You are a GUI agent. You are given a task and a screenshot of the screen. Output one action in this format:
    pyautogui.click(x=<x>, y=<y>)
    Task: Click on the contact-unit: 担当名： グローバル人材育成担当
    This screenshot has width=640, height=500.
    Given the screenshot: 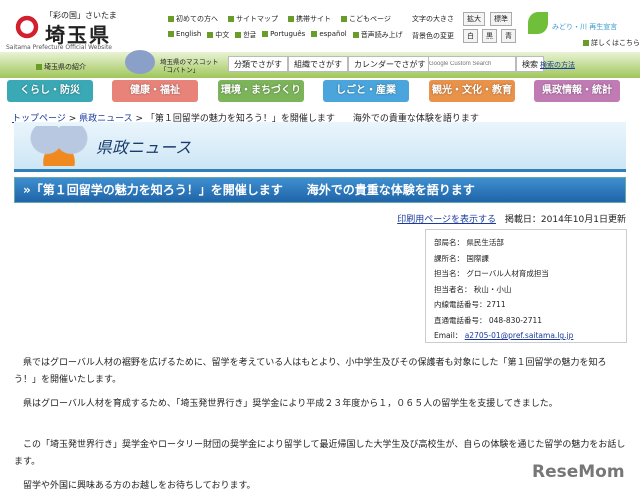 What is the action you would take?
    pyautogui.click(x=491, y=273)
    